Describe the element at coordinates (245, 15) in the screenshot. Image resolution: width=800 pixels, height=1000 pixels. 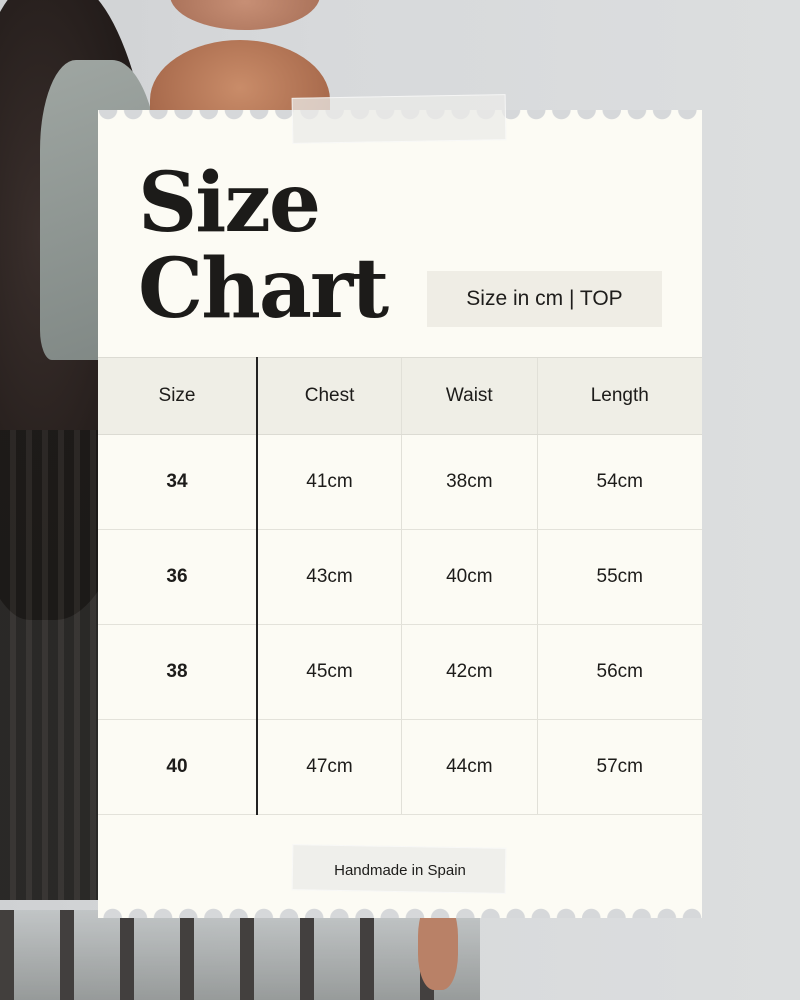
I see `face-shape` at that location.